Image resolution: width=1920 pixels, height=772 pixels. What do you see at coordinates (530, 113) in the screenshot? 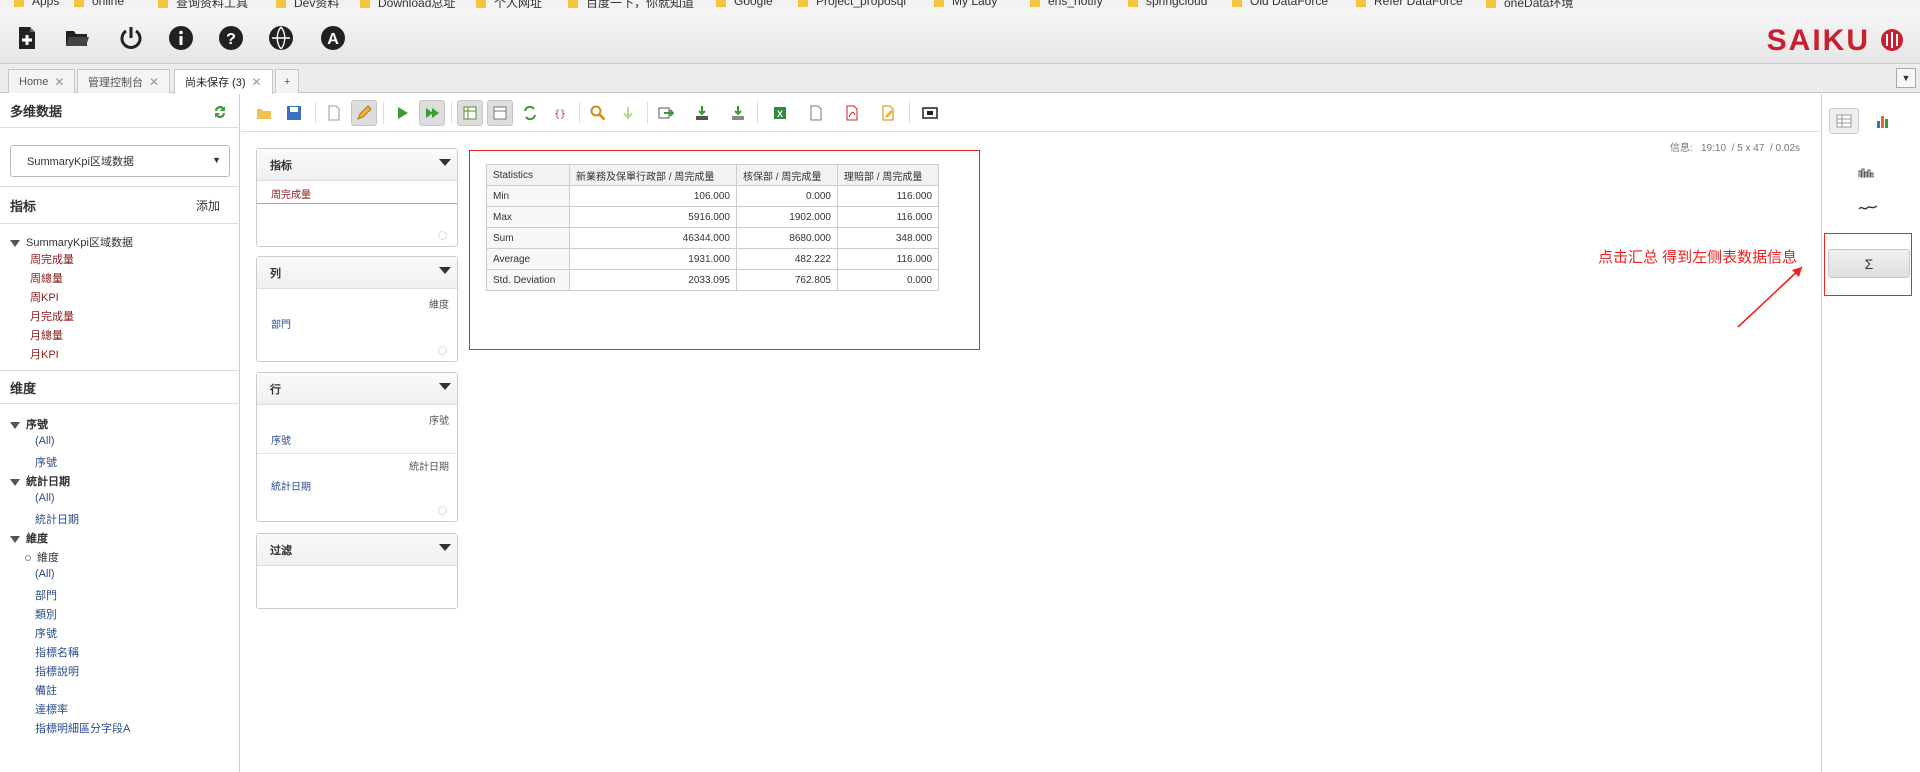
I see `swap-axes-icon` at bounding box center [530, 113].